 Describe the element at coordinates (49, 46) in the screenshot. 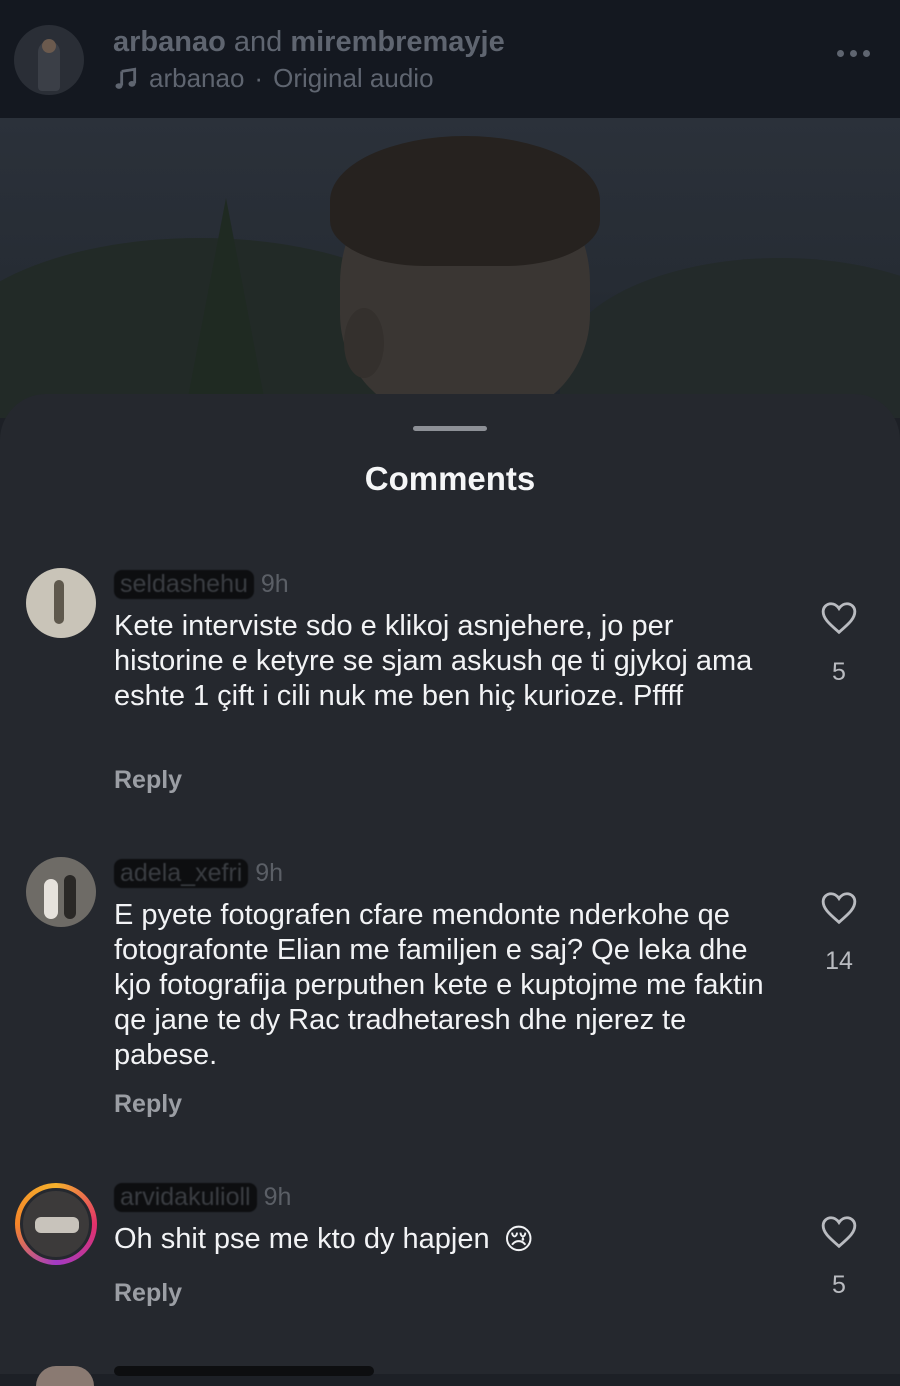

I see `avatar-head` at that location.